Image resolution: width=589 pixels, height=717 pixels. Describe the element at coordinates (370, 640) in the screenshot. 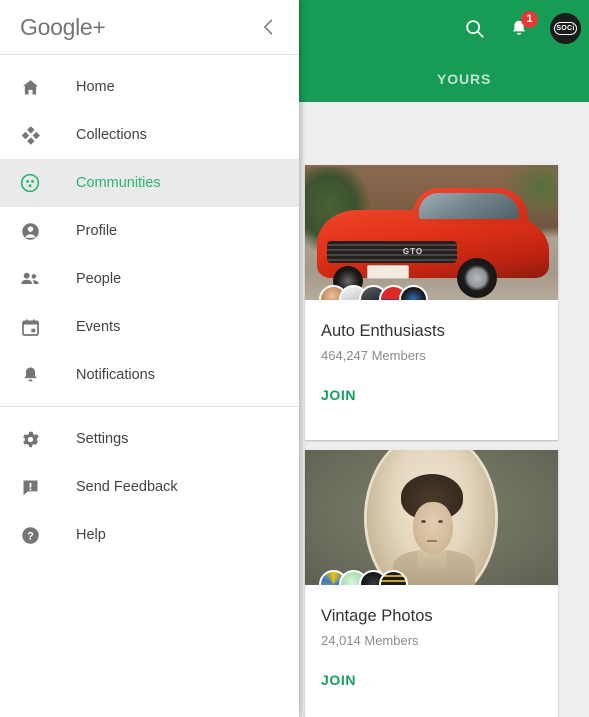

I see `community-member-count: 24,014 Members` at that location.